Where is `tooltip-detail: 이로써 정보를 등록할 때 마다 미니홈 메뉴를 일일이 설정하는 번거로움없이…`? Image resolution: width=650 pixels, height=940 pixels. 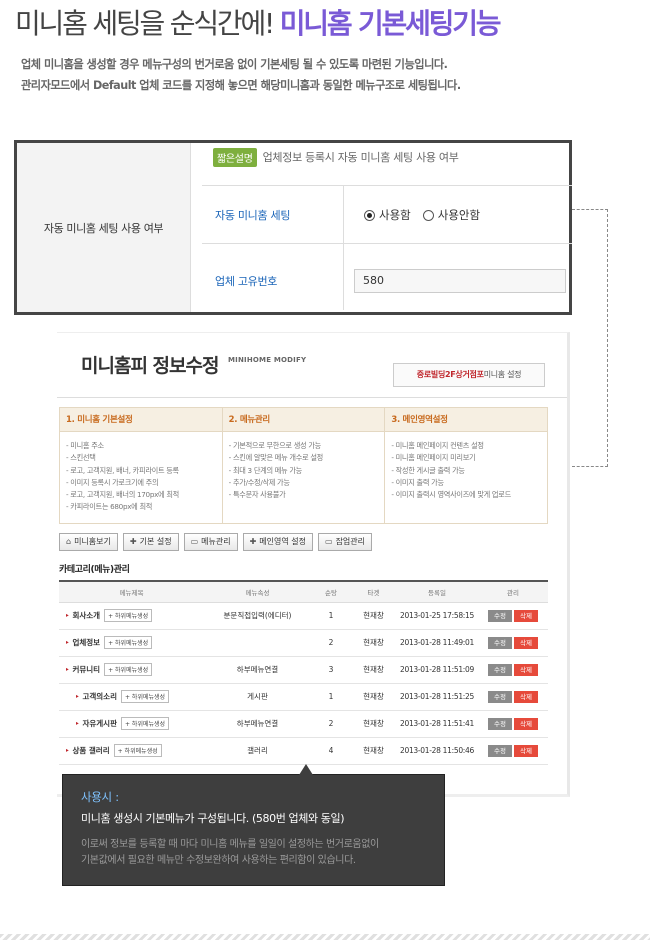 tooltip-detail: 이로써 정보를 등록할 때 마다 미니홈 메뉴를 일일이 설정하는 번거로움없이… is located at coordinates (253, 853).